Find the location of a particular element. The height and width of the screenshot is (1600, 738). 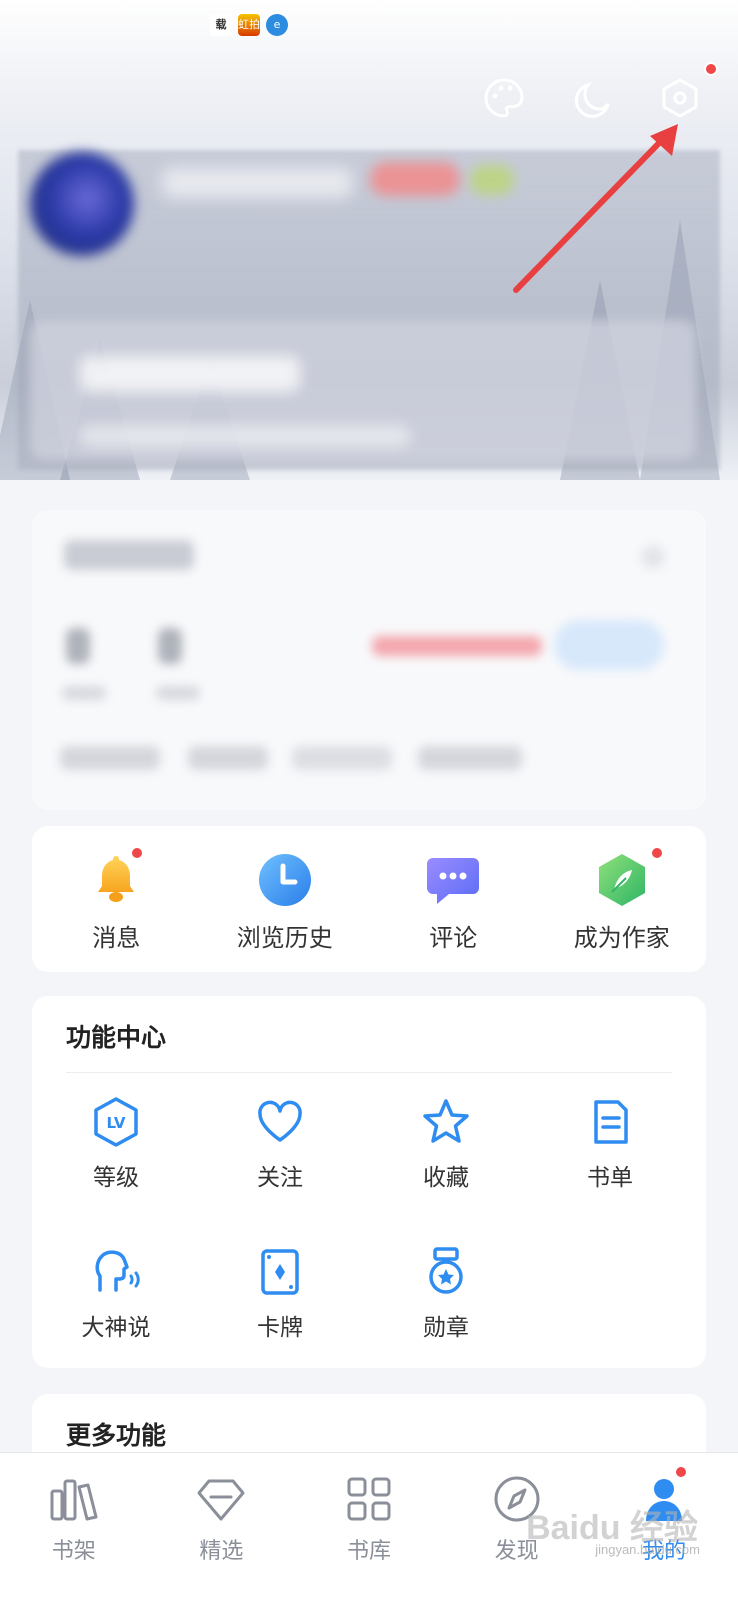

function-item-booklist: 书单 is located at coordinates (610, 1144).